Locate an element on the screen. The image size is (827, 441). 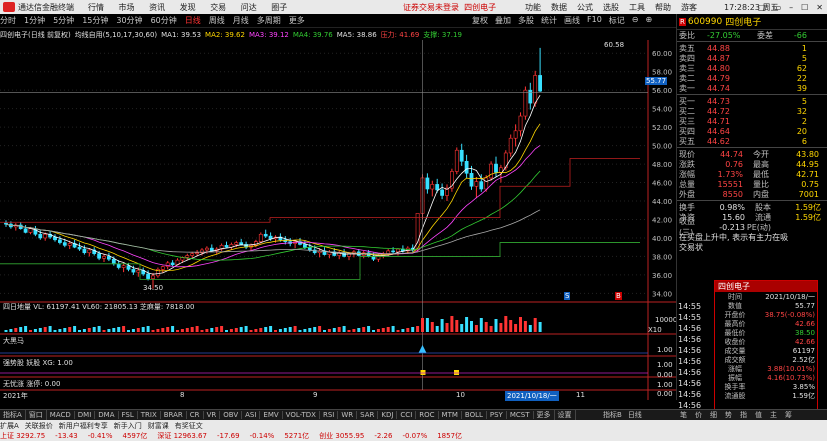
menu-item-screener: 选股 is located at coordinates (611, 7).